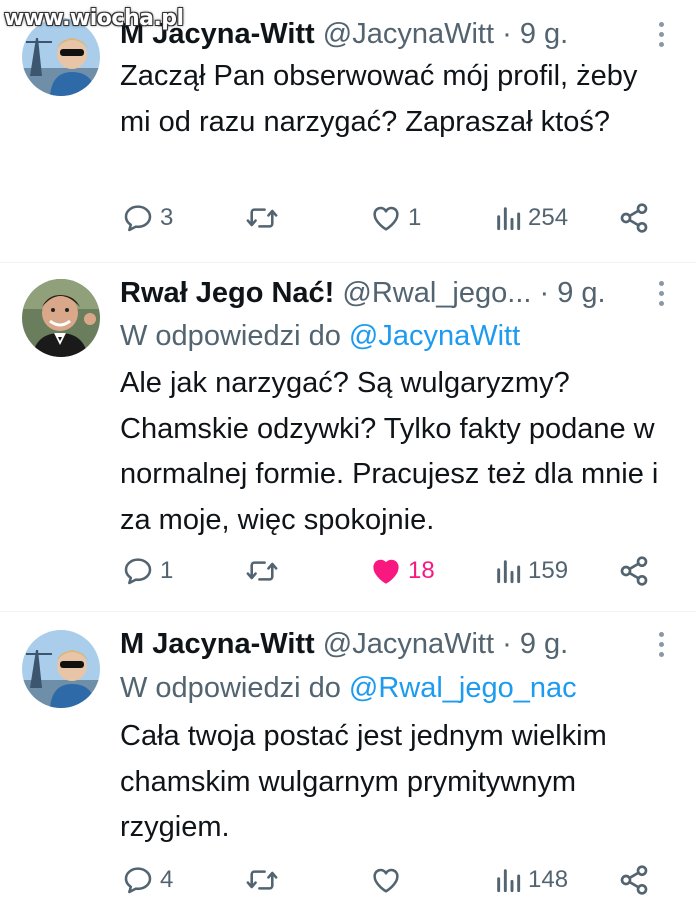  What do you see at coordinates (167, 217) in the screenshot?
I see `reply-count: 3` at bounding box center [167, 217].